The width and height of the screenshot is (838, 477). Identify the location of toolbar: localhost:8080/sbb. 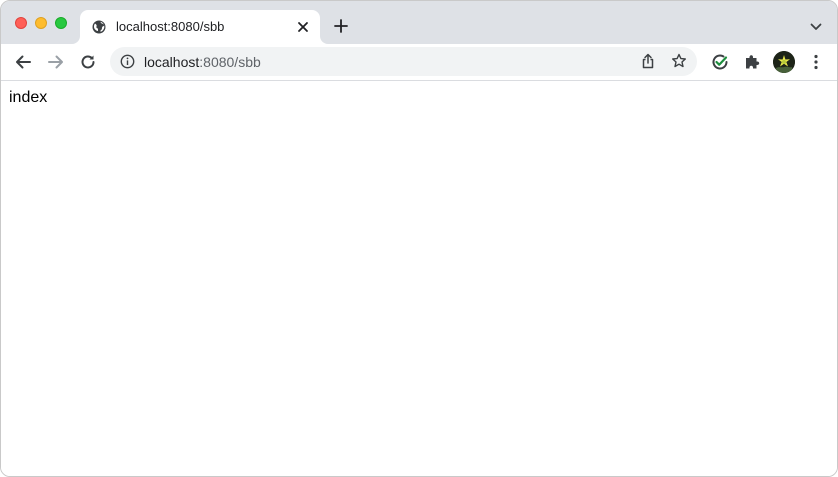
(419, 62).